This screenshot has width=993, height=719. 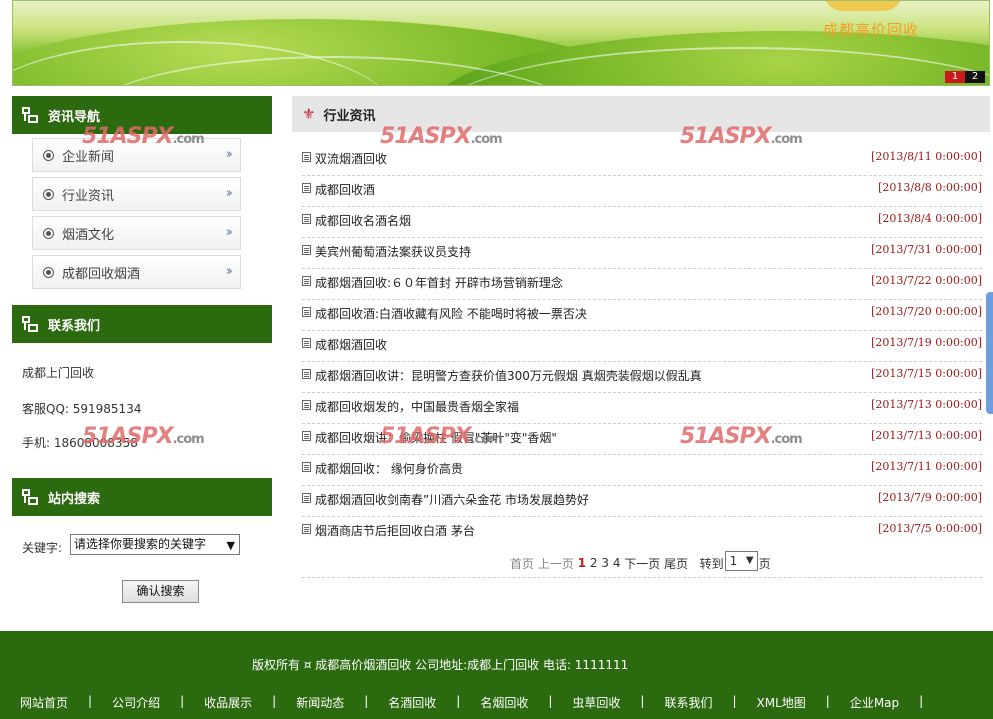 I want to click on news-list-item: 成都烟酒回收 [2013/7/19 0:00:00], so click(x=642, y=346).